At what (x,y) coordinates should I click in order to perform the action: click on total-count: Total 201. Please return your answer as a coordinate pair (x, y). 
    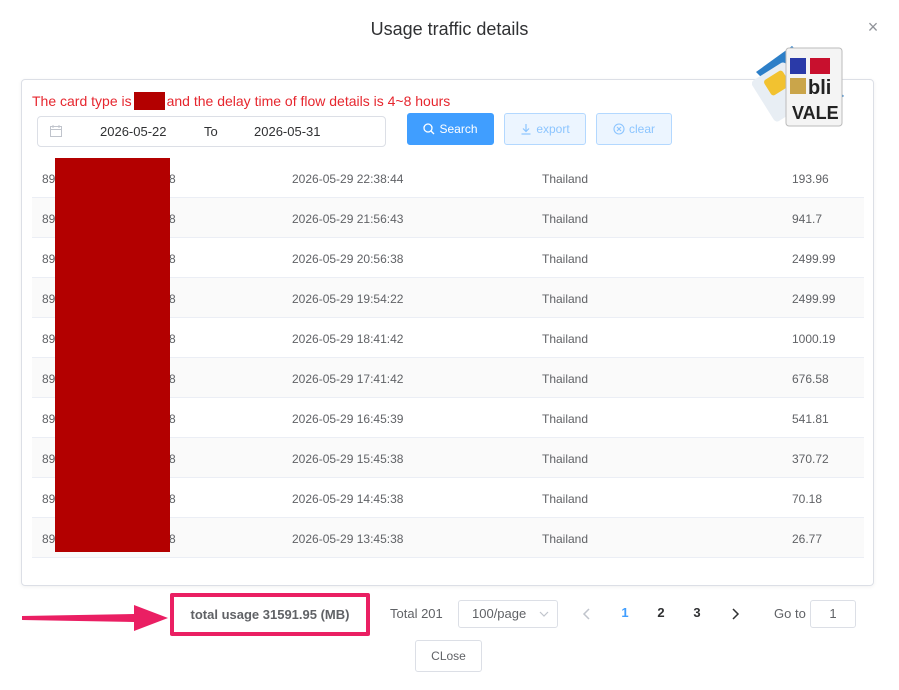
    Looking at the image, I should click on (416, 613).